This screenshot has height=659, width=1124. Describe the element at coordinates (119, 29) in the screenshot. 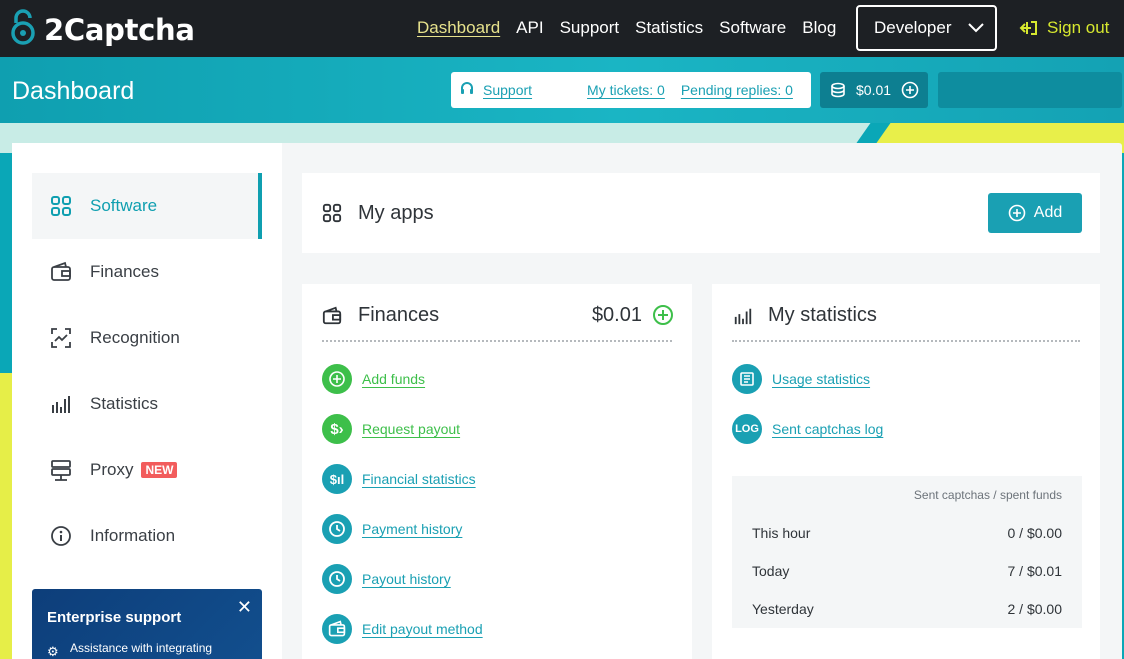

I see `logo-text: 2Captcha` at that location.